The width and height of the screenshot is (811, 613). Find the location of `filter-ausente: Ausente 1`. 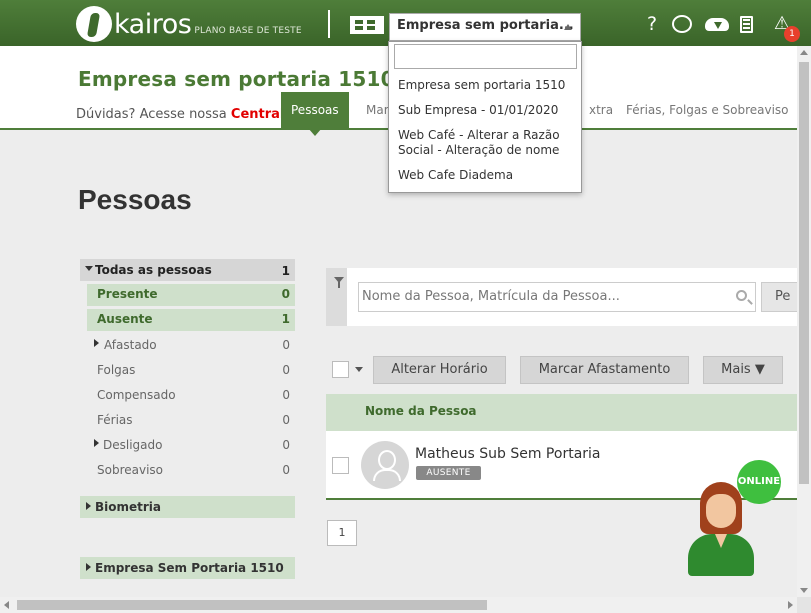

filter-ausente: Ausente 1 is located at coordinates (191, 320).